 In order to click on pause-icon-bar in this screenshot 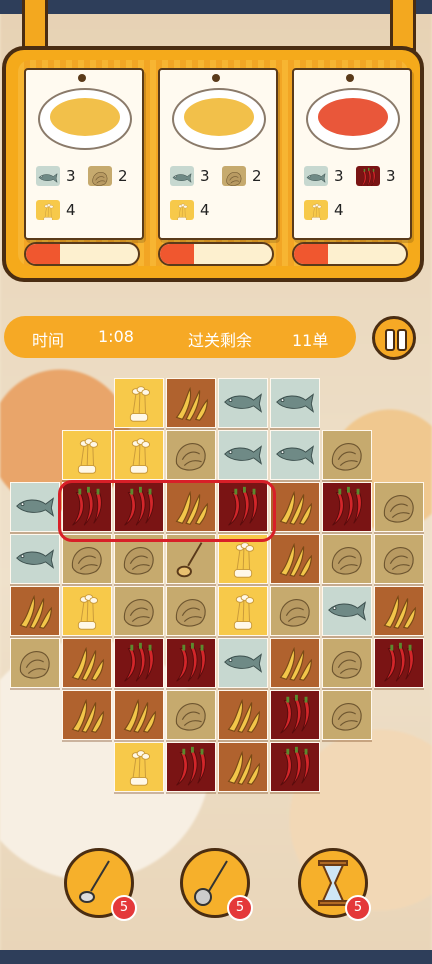, I will do `click(402, 340)`.